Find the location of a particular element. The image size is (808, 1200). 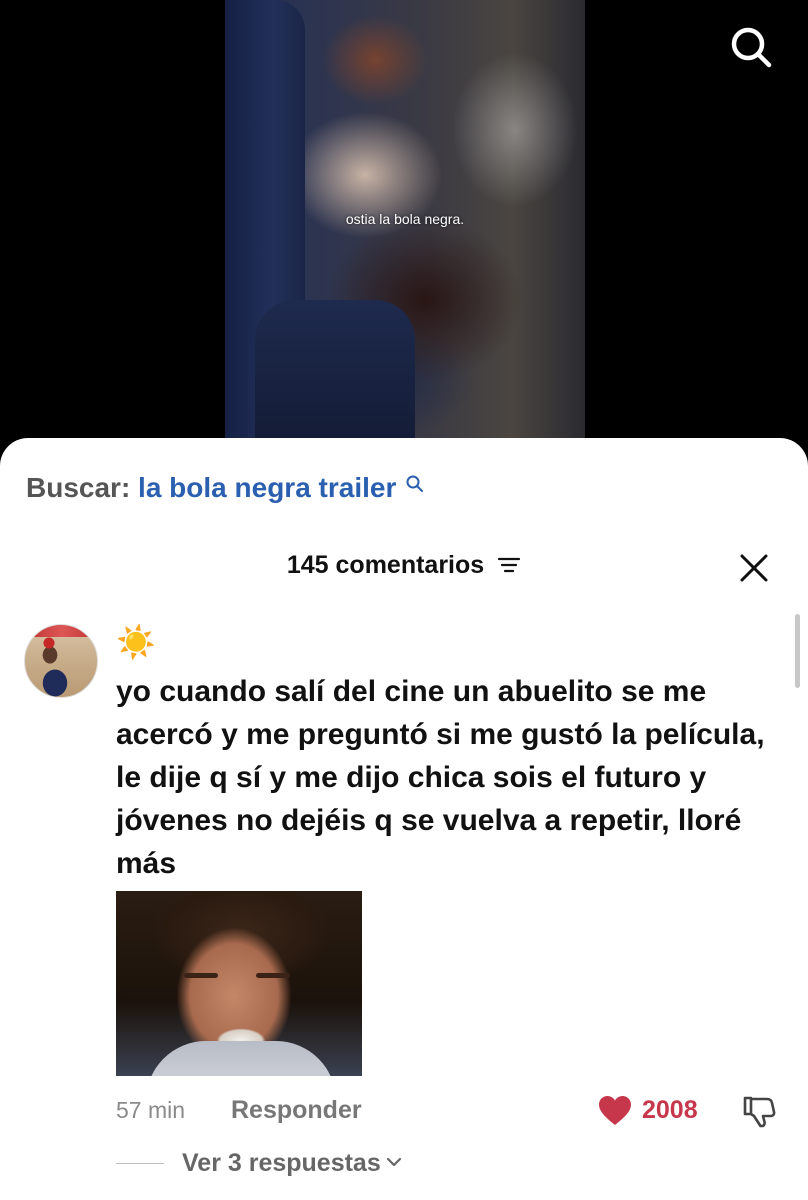

like-button is located at coordinates (615, 1111).